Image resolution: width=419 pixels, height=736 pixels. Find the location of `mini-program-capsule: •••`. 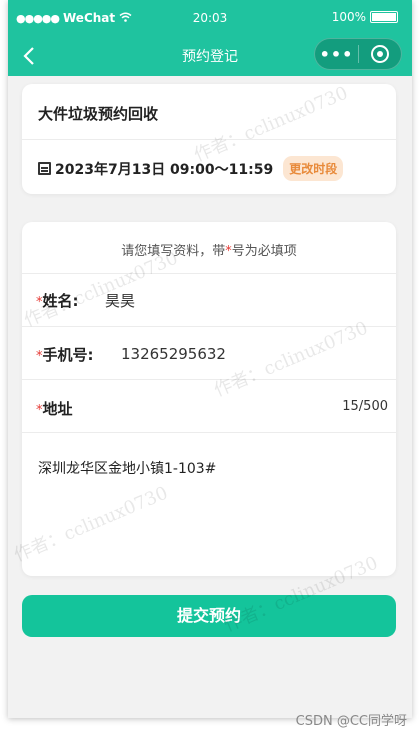

mini-program-capsule: ••• is located at coordinates (358, 54).